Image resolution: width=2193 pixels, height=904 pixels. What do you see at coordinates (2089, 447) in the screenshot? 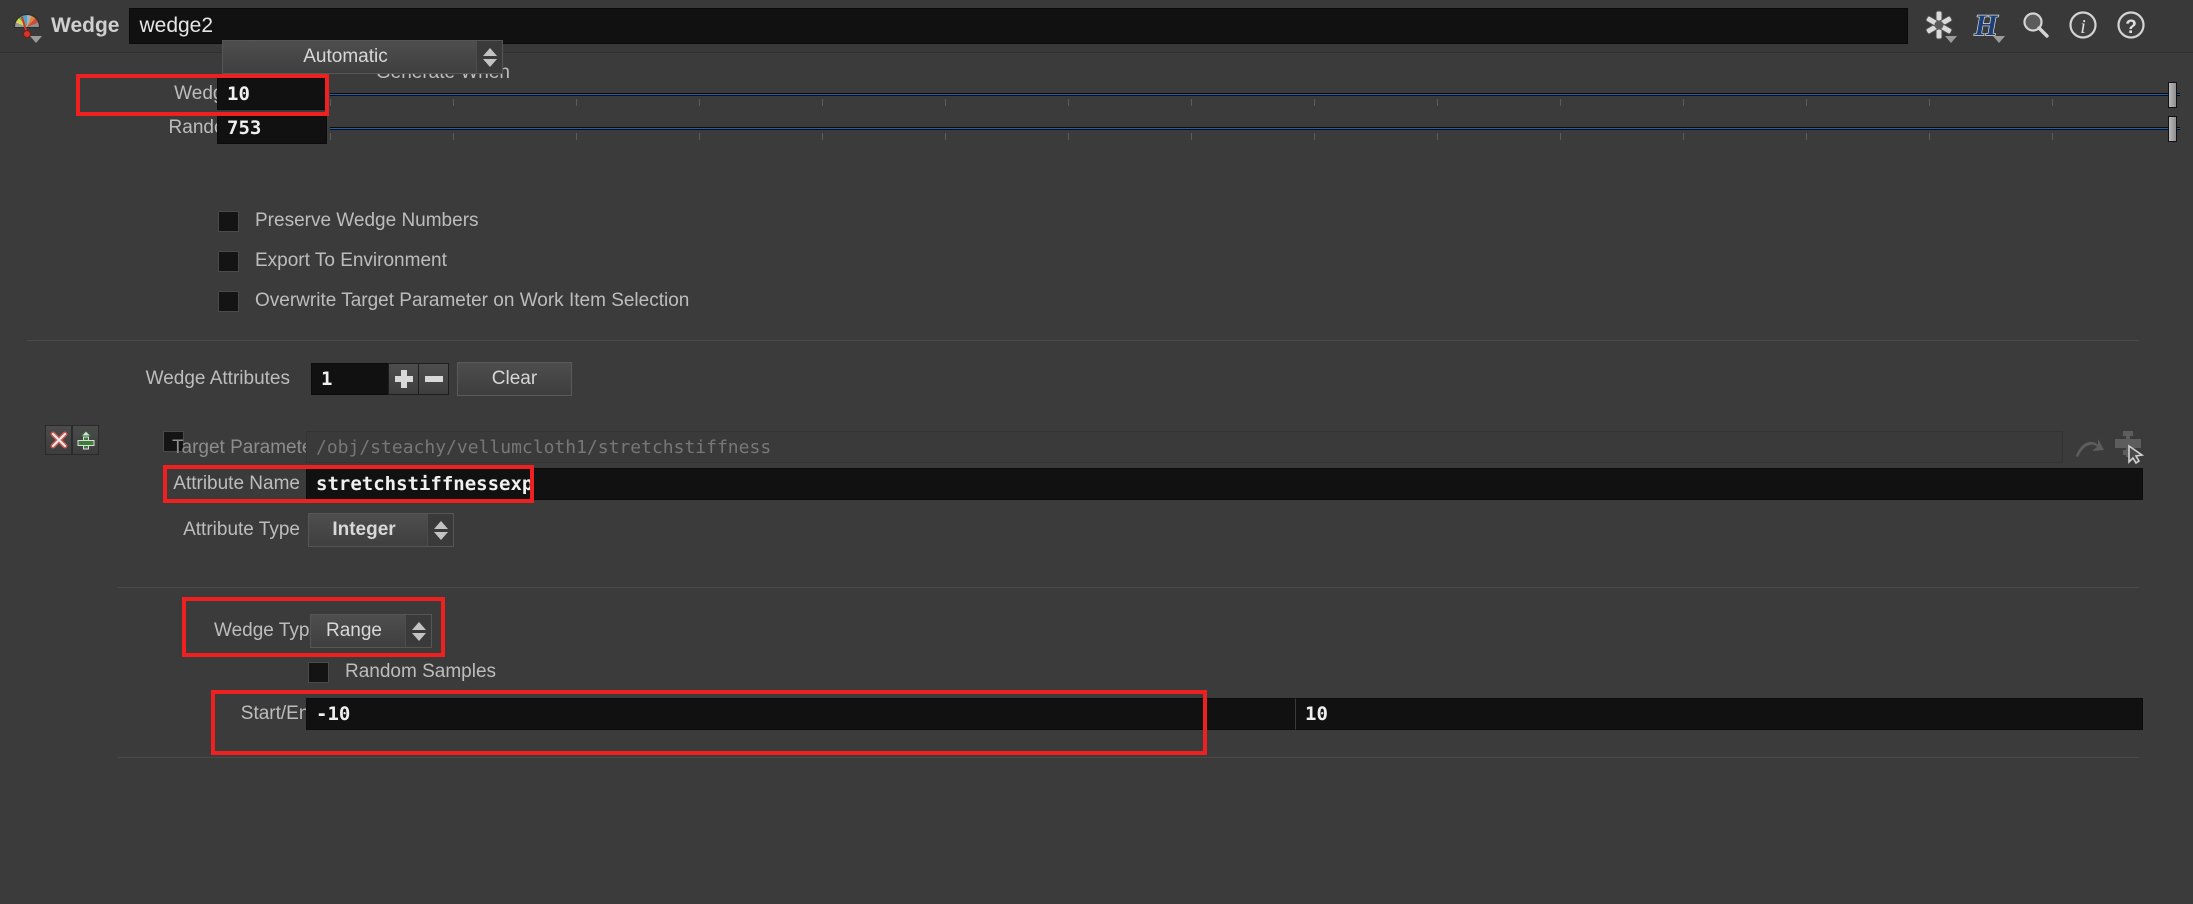
I see `jump-to-parameter-icon` at bounding box center [2089, 447].